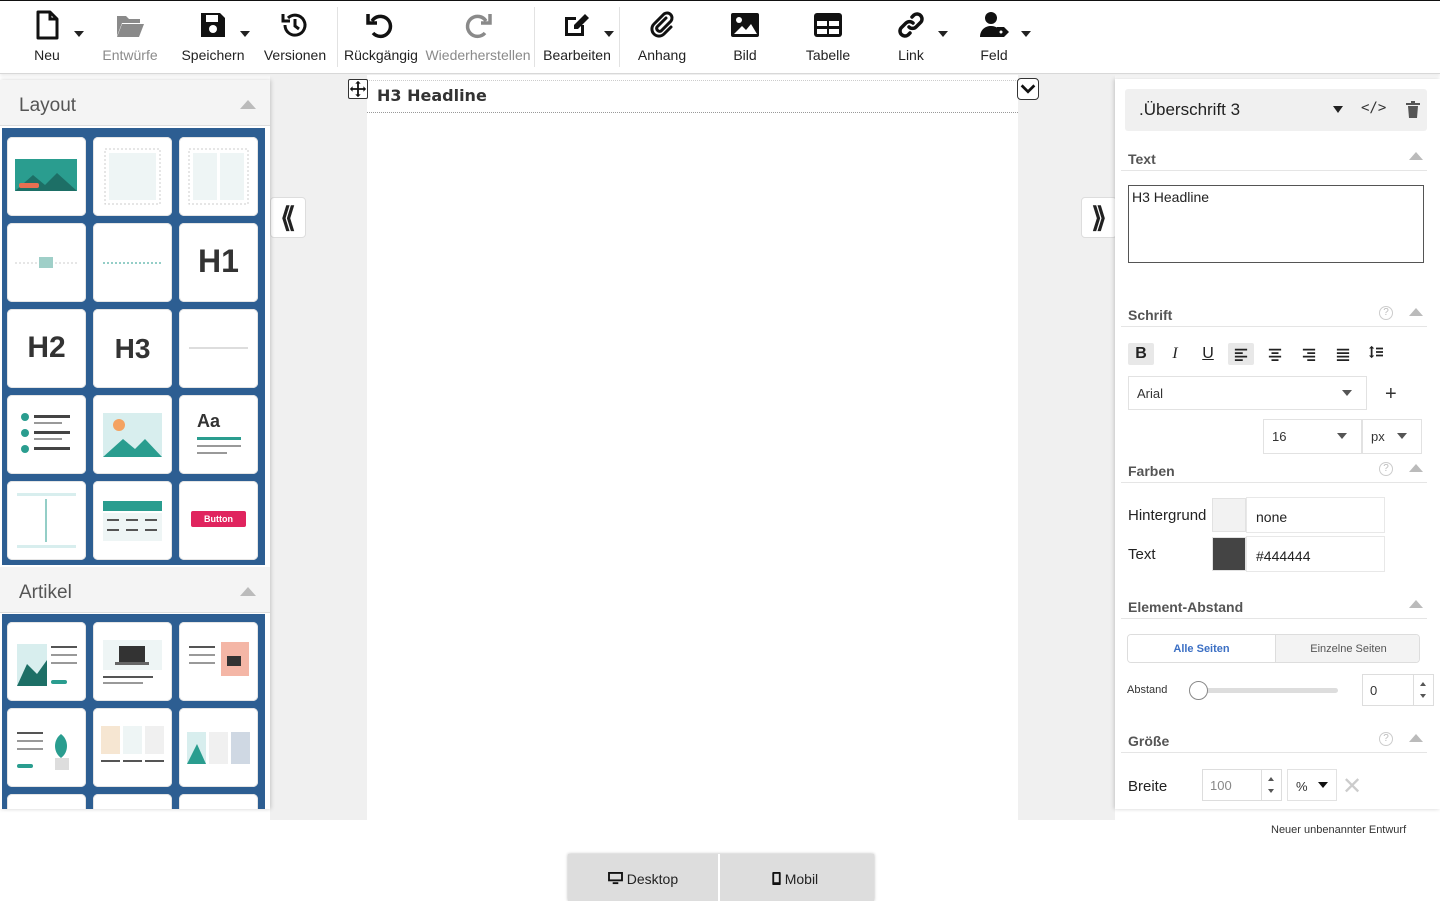  I want to click on collapse-right-panel-button: ⟫, so click(1099, 217).